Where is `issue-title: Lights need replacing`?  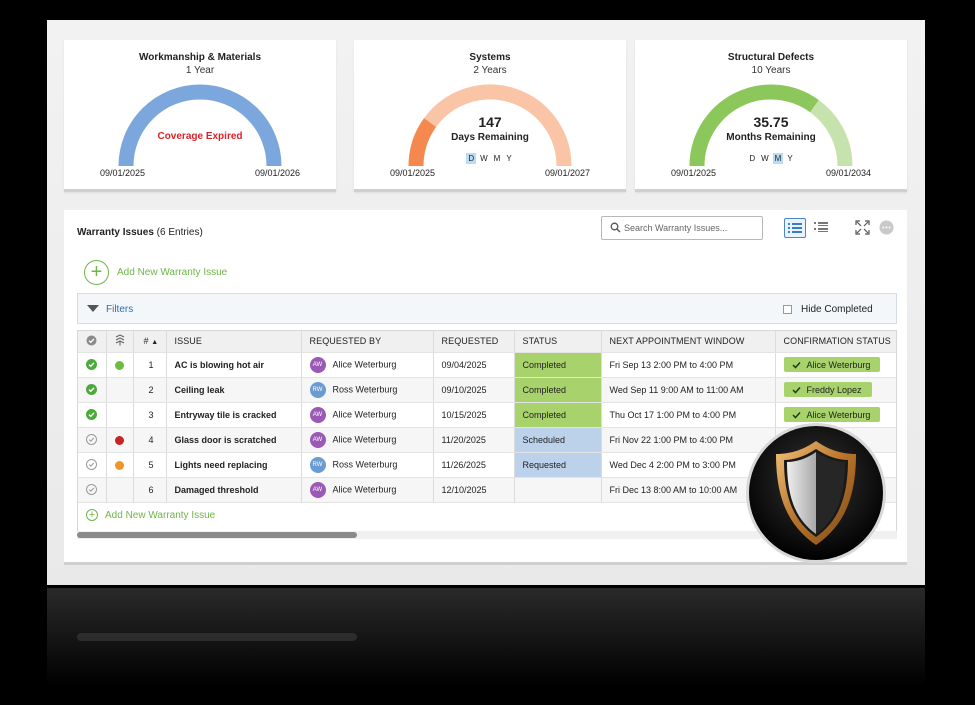 issue-title: Lights need replacing is located at coordinates (234, 465).